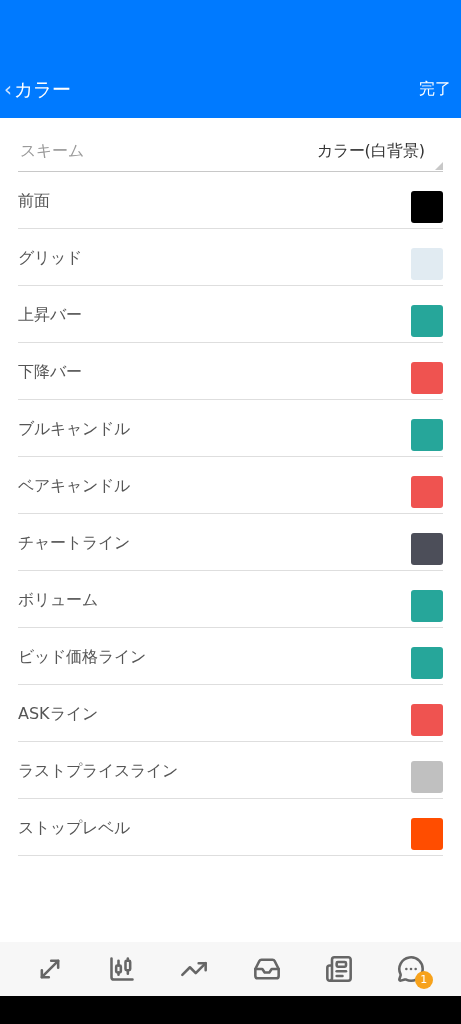 This screenshot has height=1024, width=461. Describe the element at coordinates (439, 166) in the screenshot. I see `dropdown-corner-icon` at that location.